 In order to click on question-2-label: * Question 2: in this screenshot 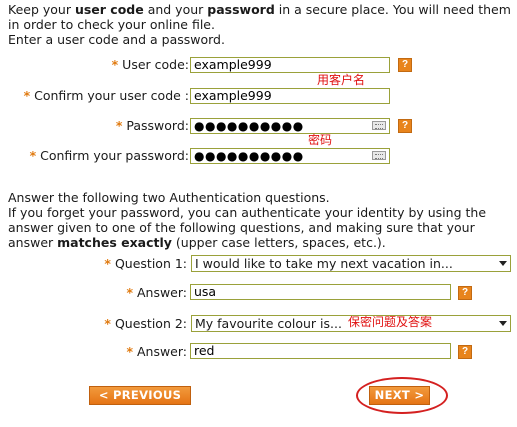, I will do `click(145, 323)`.